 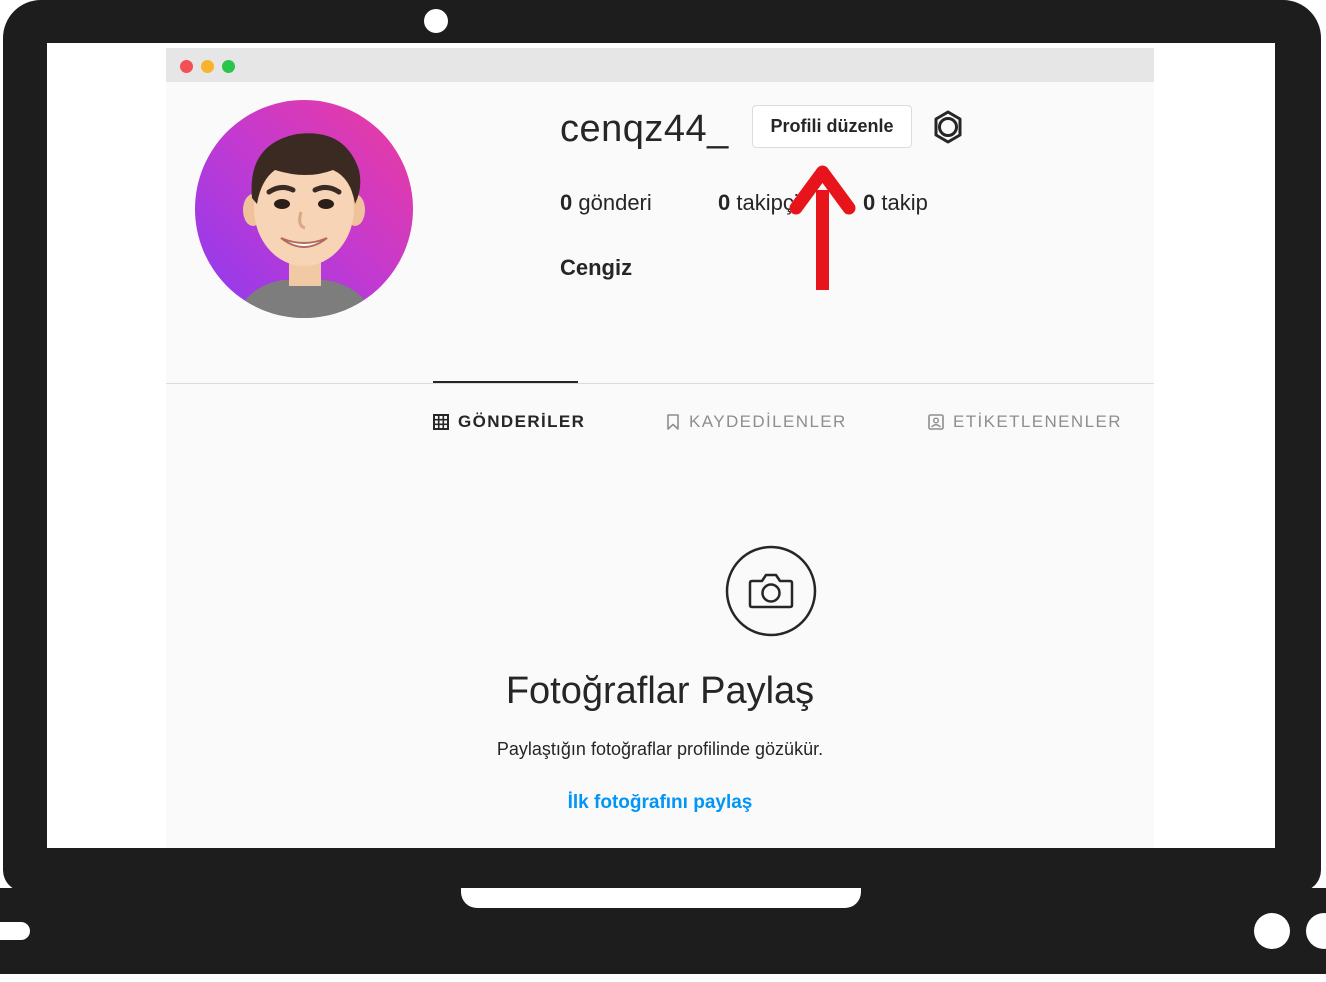 I want to click on tab-posts: GÖNDERİLER, so click(x=509, y=422).